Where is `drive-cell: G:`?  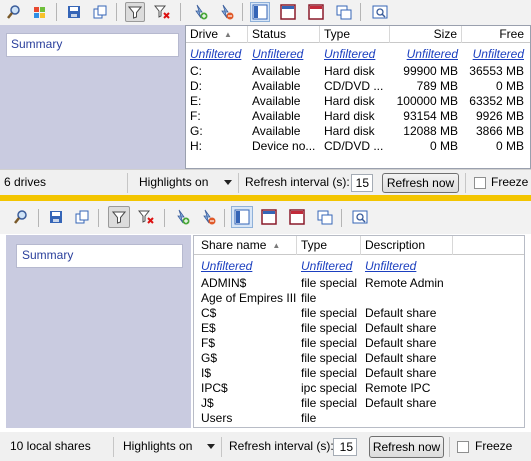 drive-cell: G: is located at coordinates (196, 131).